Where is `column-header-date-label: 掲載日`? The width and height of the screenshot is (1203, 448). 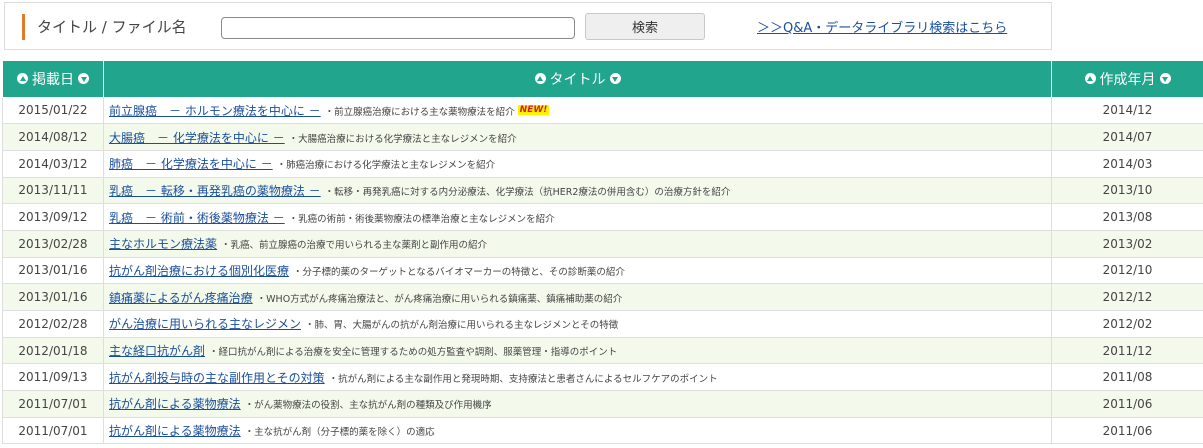 column-header-date-label: 掲載日 is located at coordinates (53, 79).